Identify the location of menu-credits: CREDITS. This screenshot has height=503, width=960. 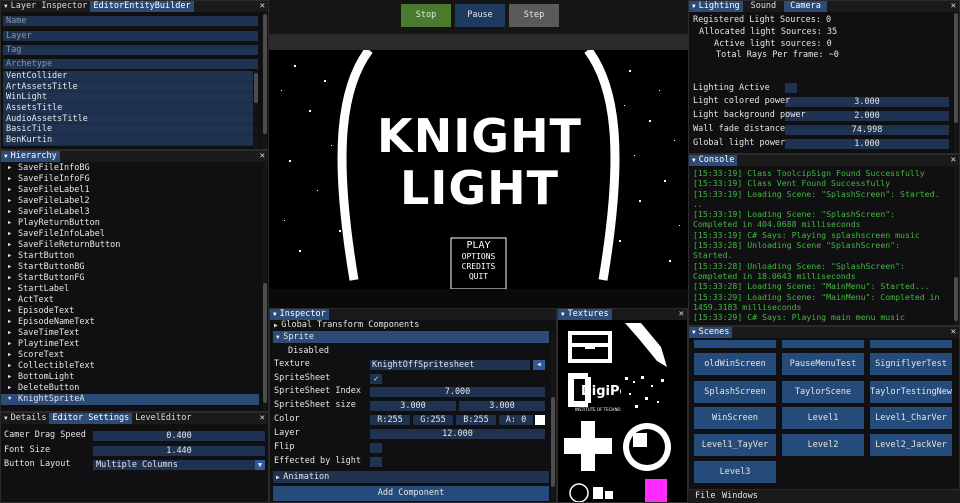
(478, 267).